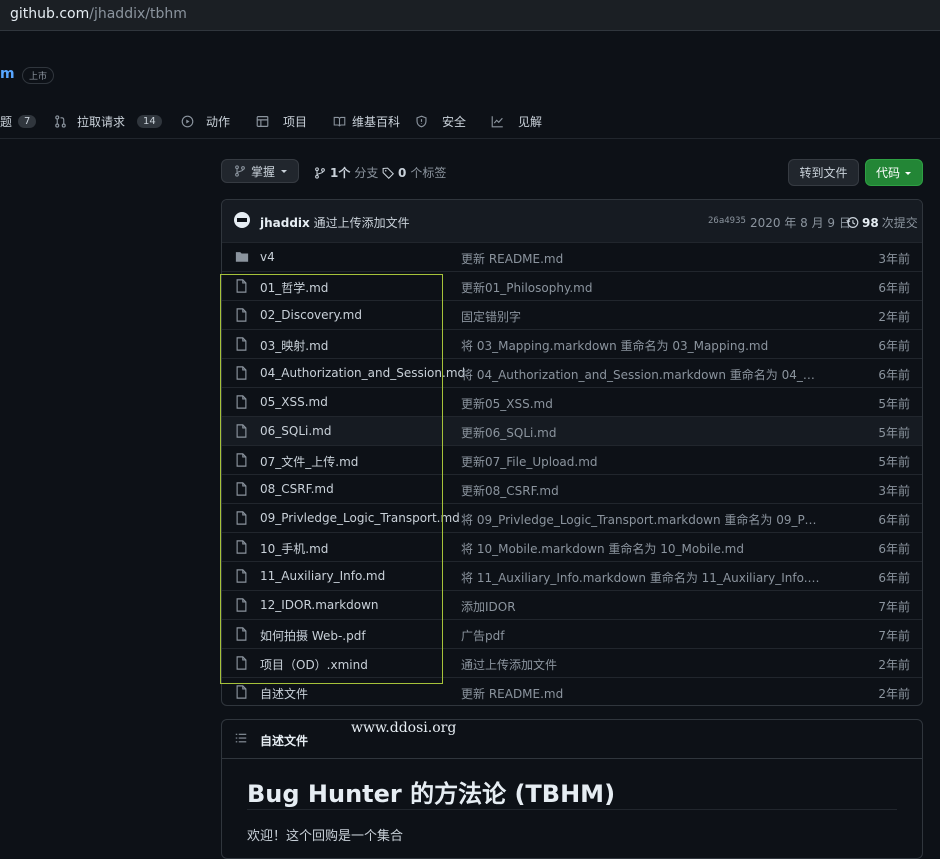 The height and width of the screenshot is (859, 940). Describe the element at coordinates (314, 664) in the screenshot. I see `file-name-link: 项目（OD）.xmind` at that location.